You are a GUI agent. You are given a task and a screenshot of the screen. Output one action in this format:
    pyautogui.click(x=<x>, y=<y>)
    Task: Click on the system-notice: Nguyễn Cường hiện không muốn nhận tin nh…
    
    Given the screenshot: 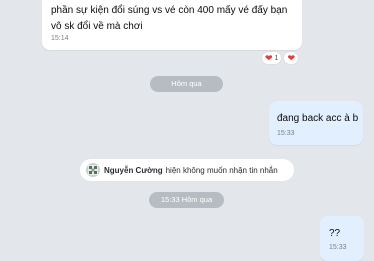 What is the action you would take?
    pyautogui.click(x=187, y=170)
    